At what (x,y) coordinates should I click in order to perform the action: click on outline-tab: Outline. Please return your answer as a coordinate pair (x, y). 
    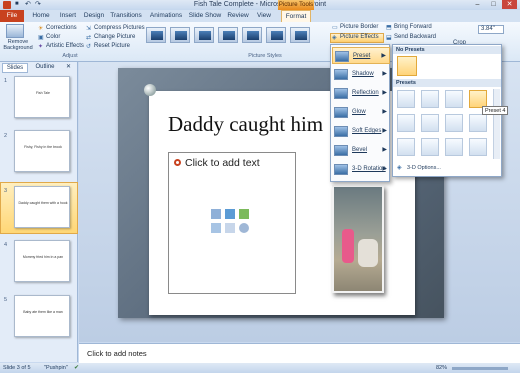
    Looking at the image, I should click on (45, 68).